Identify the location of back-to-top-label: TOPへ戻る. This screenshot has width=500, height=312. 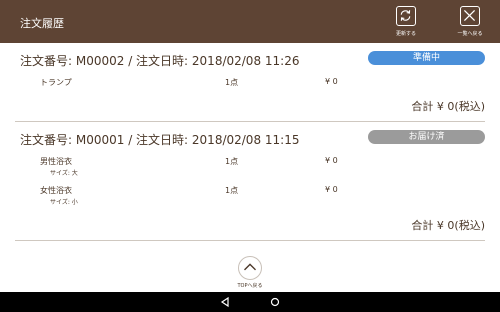
(250, 286).